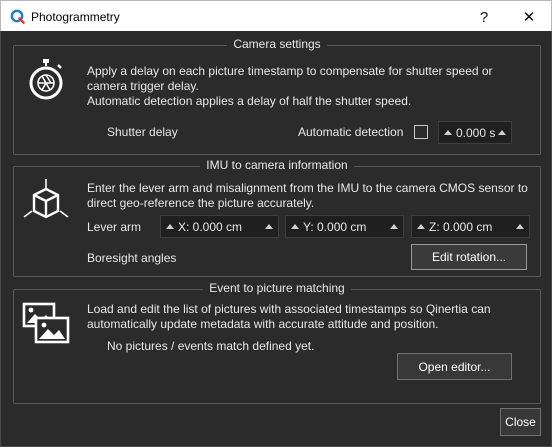  Describe the element at coordinates (143, 86) in the screenshot. I see `camera-settings-description-line2: camera trigger delay.` at that location.